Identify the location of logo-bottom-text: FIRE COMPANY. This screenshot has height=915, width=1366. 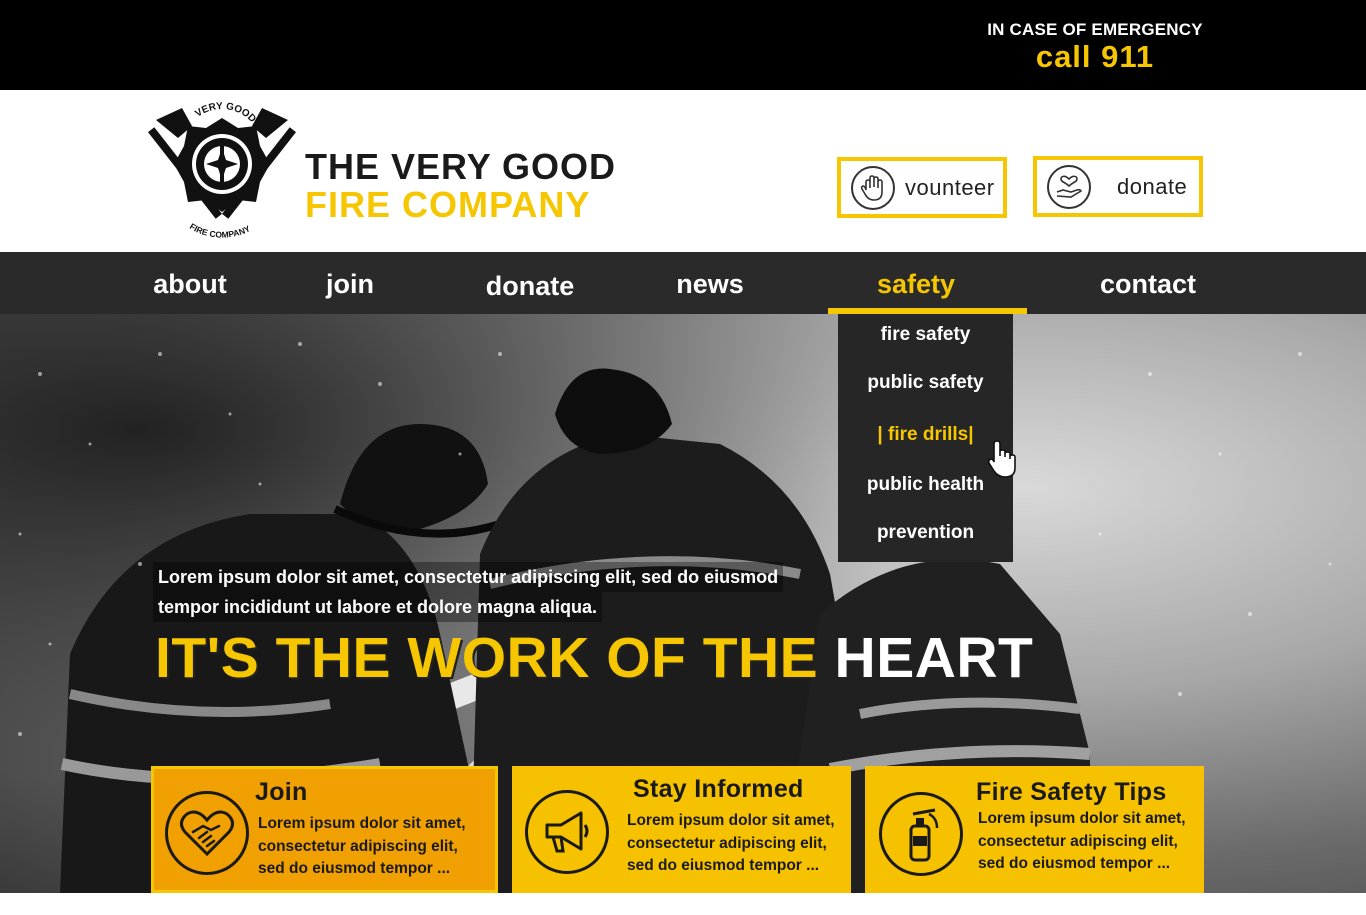
(220, 230).